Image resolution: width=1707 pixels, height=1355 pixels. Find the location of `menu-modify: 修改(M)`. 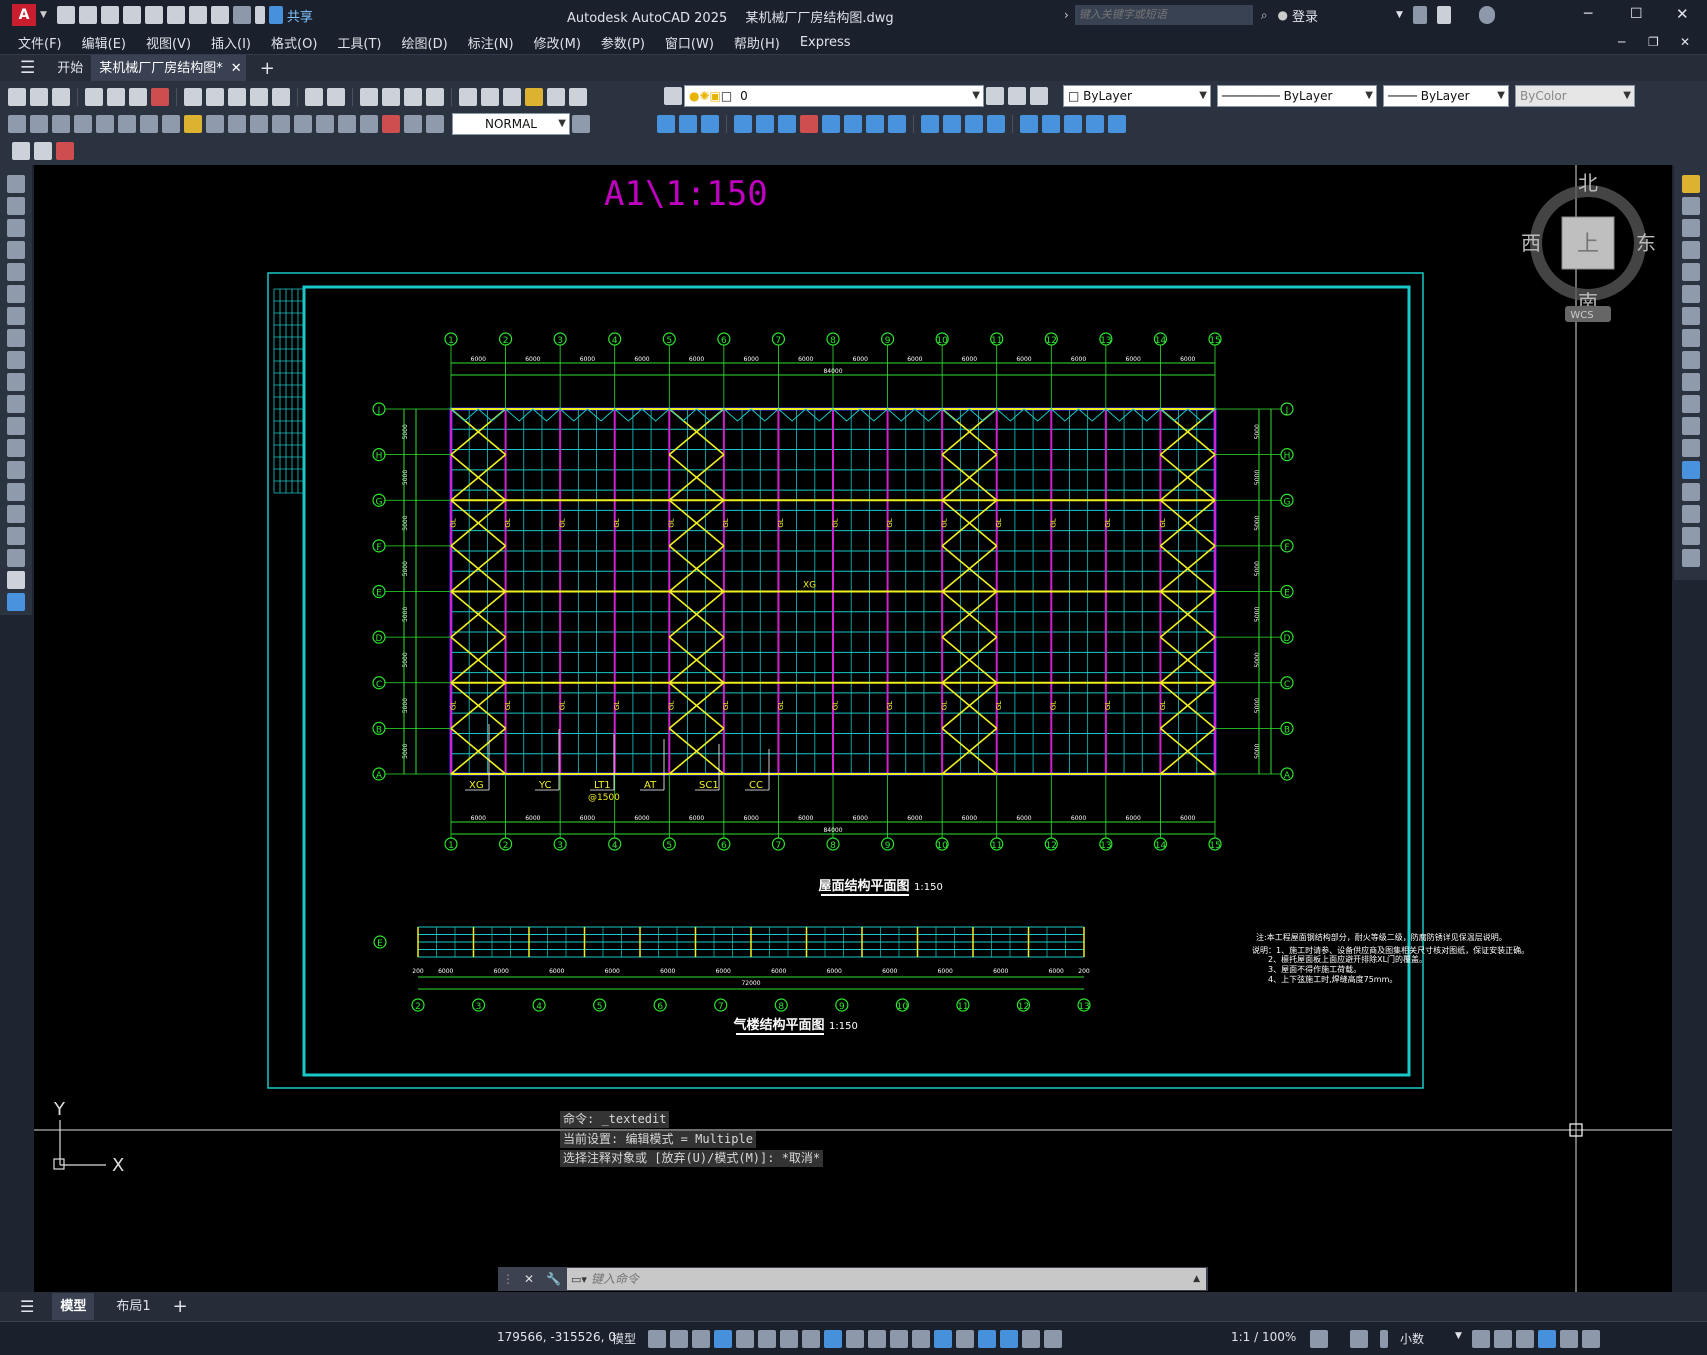

menu-modify: 修改(M) is located at coordinates (557, 42).